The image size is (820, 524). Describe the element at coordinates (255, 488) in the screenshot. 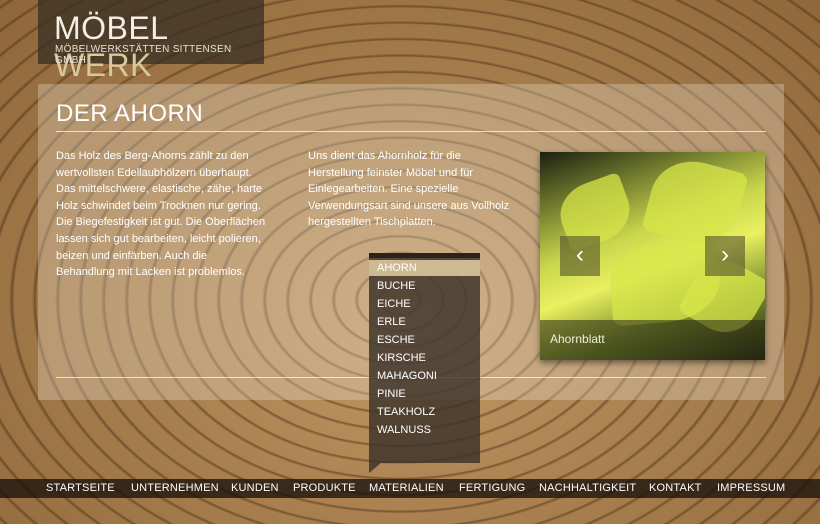

I see `nav-kunden: KUNDEN` at that location.